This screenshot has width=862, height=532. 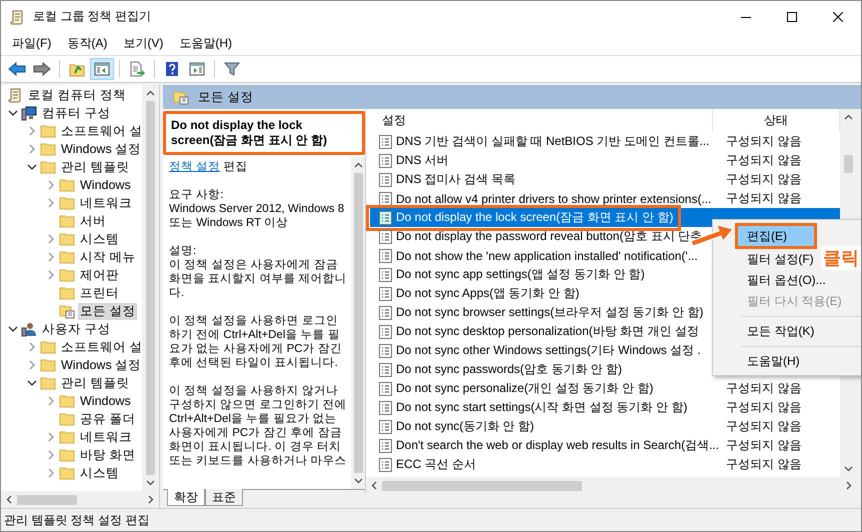 I want to click on requirements-text: Windows Server 2012, Windows 8 또는 Windows RT 이상, so click(x=257, y=216).